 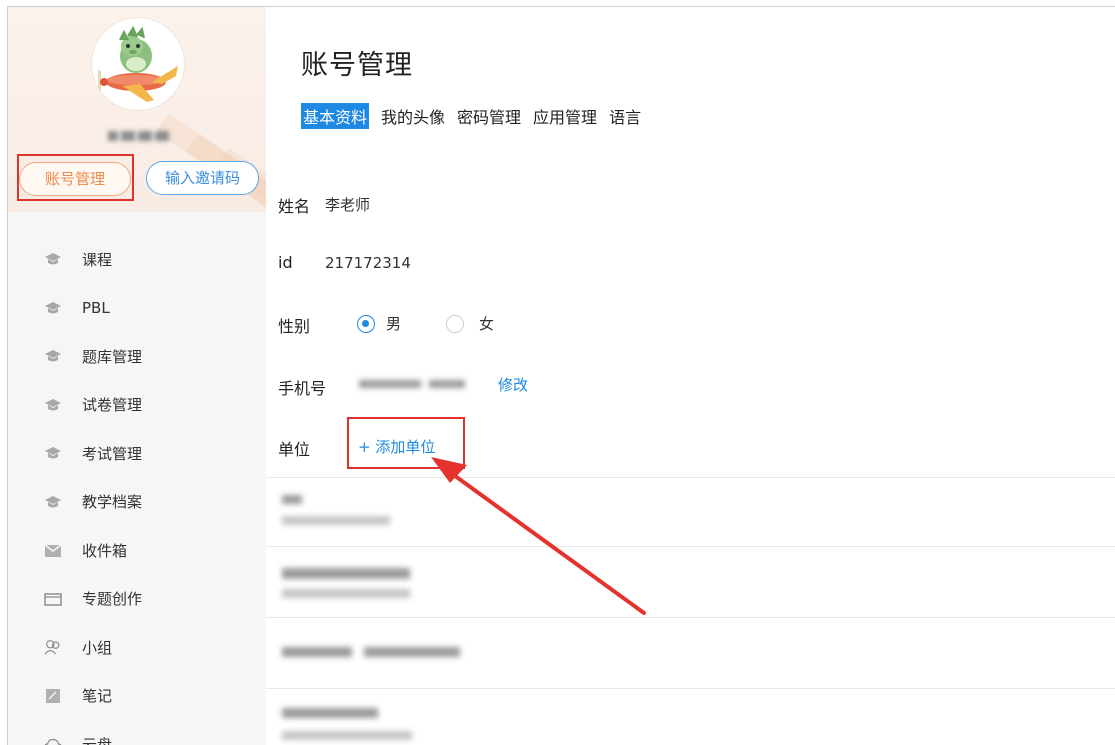 I want to click on gender-male-label: 男, so click(x=394, y=324).